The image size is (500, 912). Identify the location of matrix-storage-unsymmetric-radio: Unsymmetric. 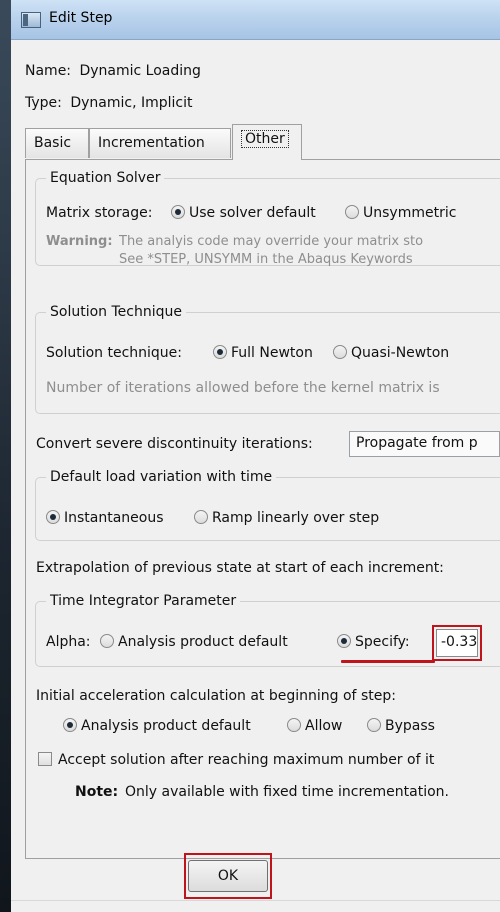
(400, 213).